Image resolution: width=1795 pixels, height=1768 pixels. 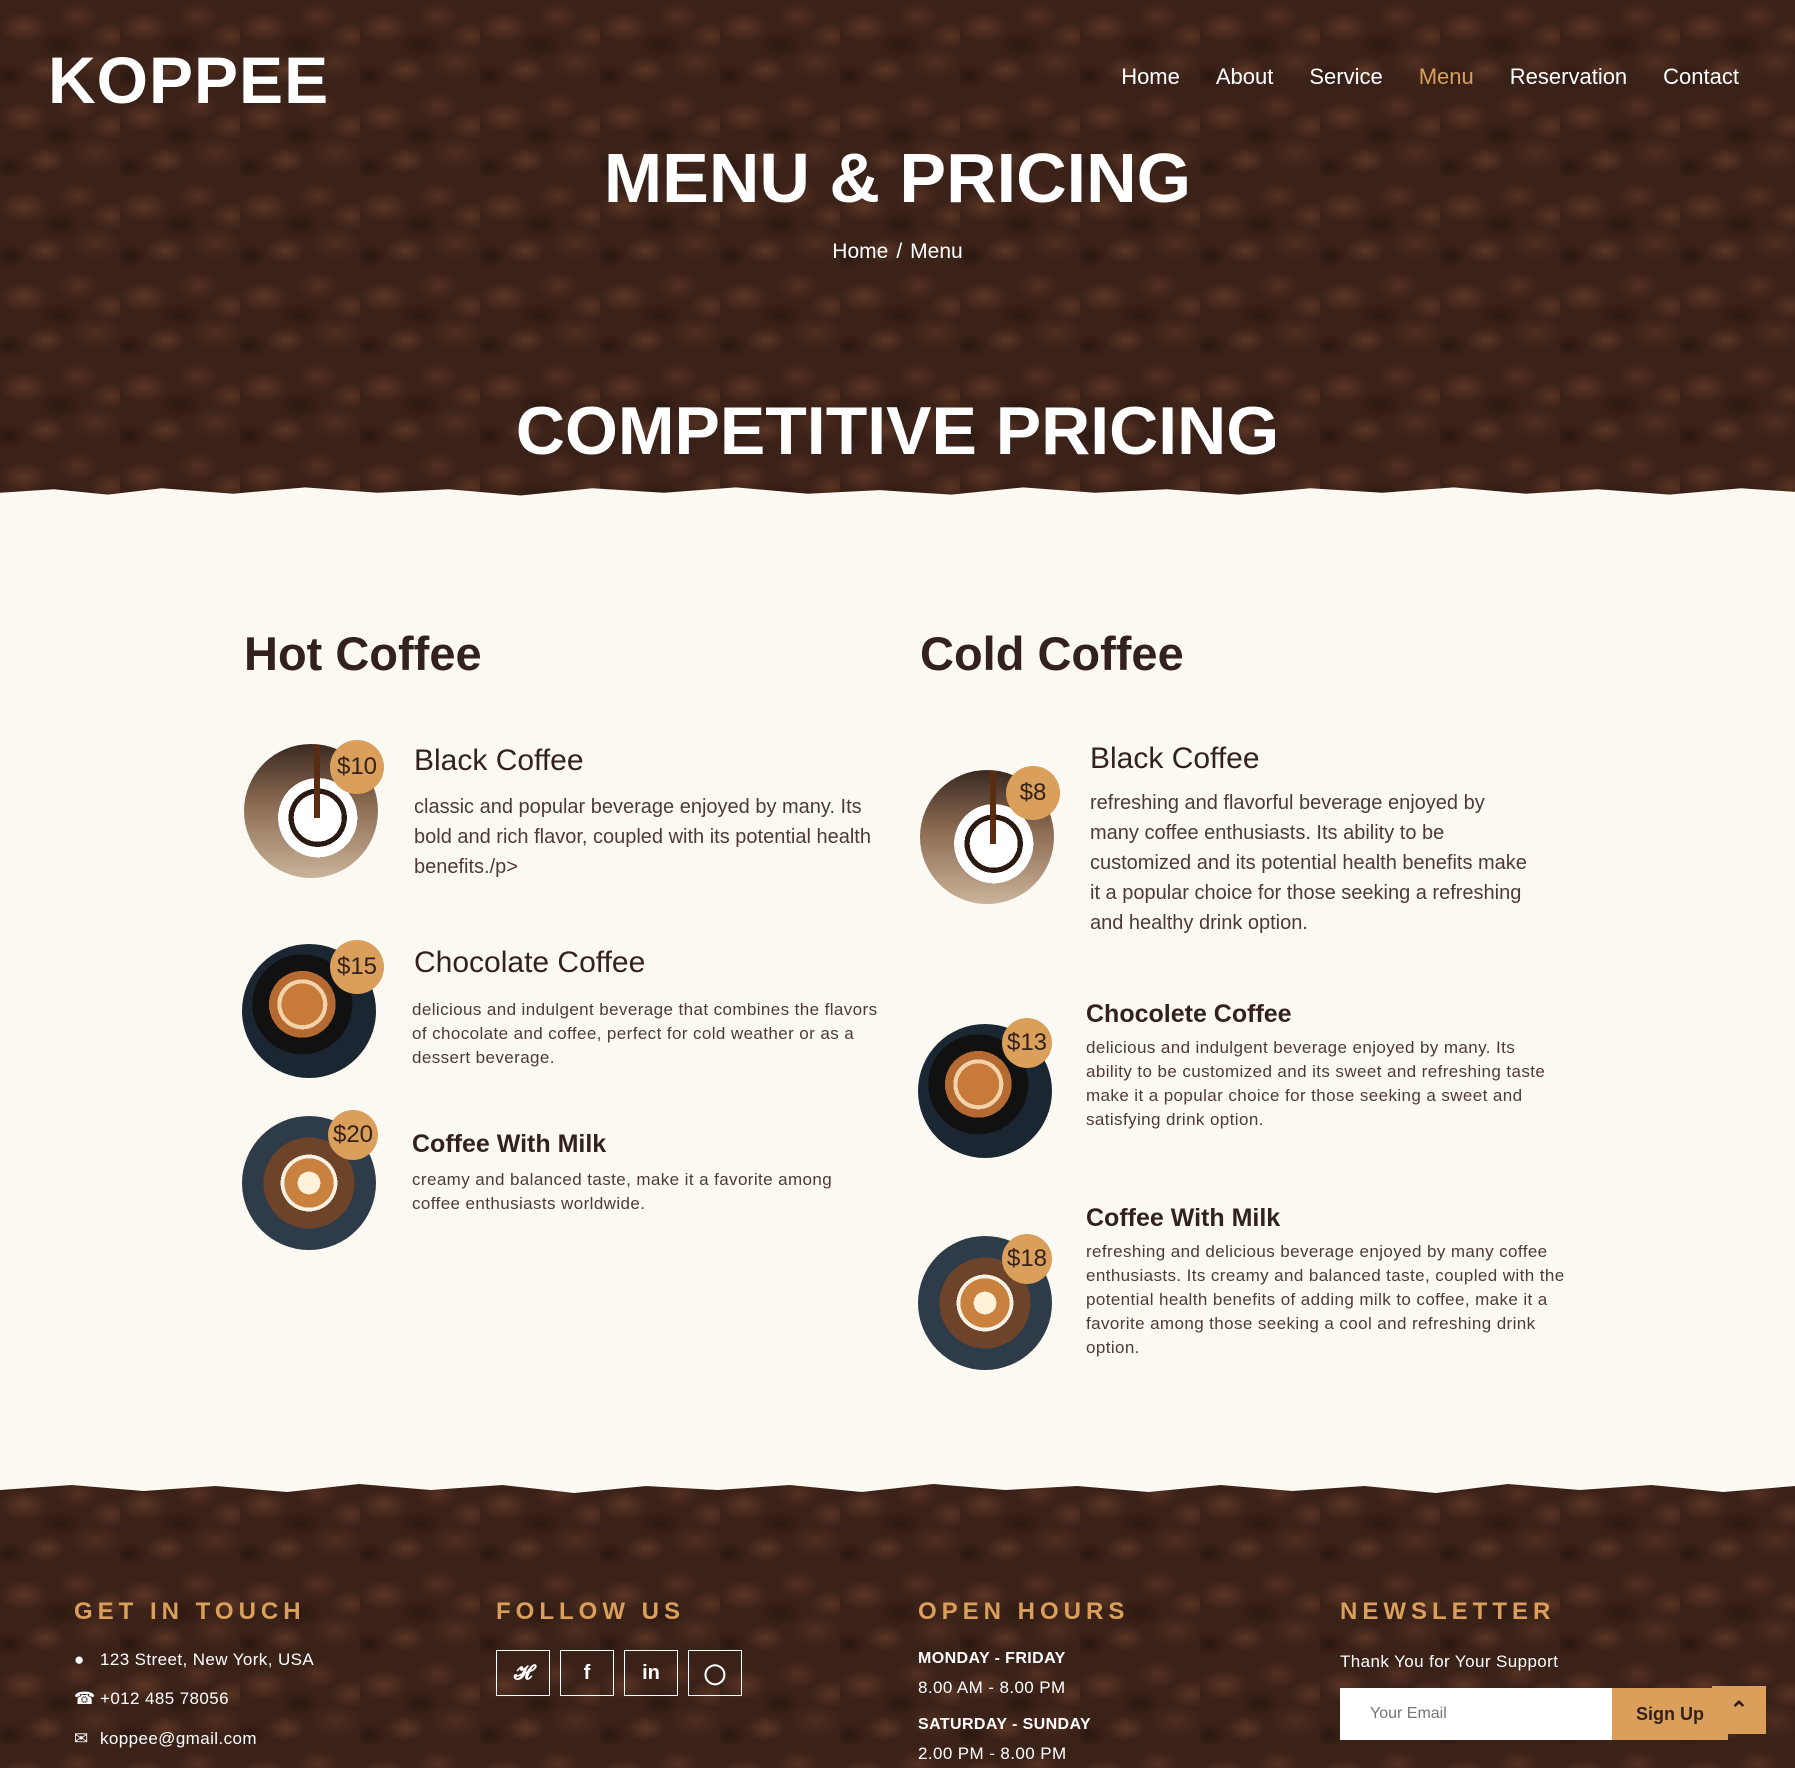 I want to click on price-badge: $18, so click(x=1027, y=1259).